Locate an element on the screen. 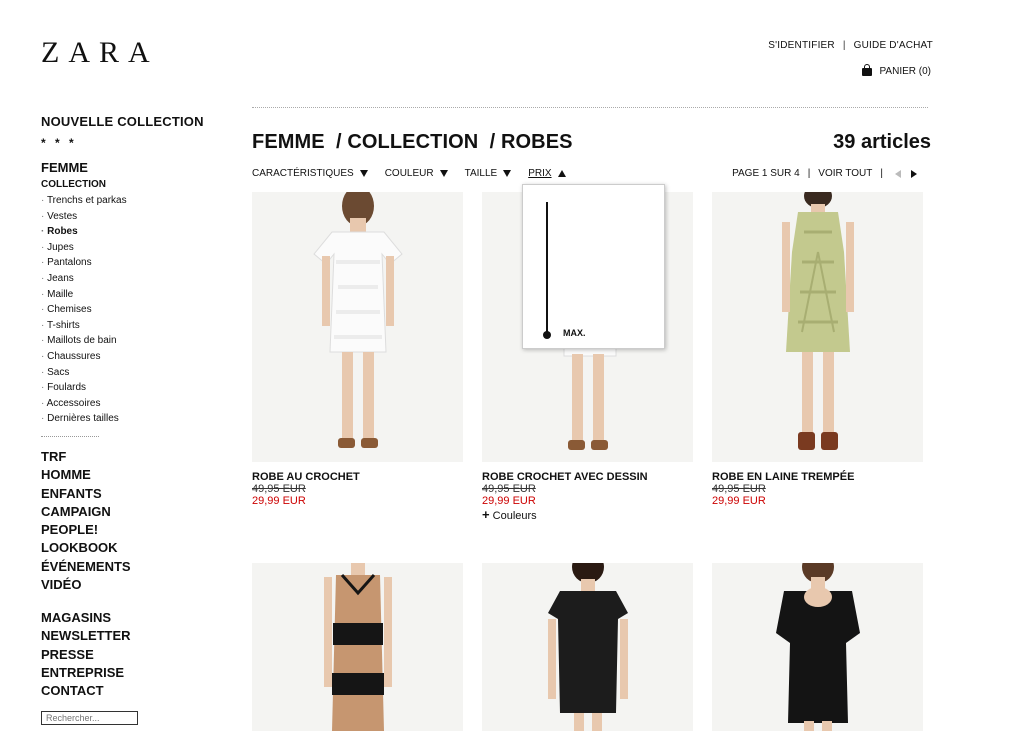 The width and height of the screenshot is (1024, 731). pagination: PAGE 1 SUR 4 | VOIR TOUT | is located at coordinates (824, 173).